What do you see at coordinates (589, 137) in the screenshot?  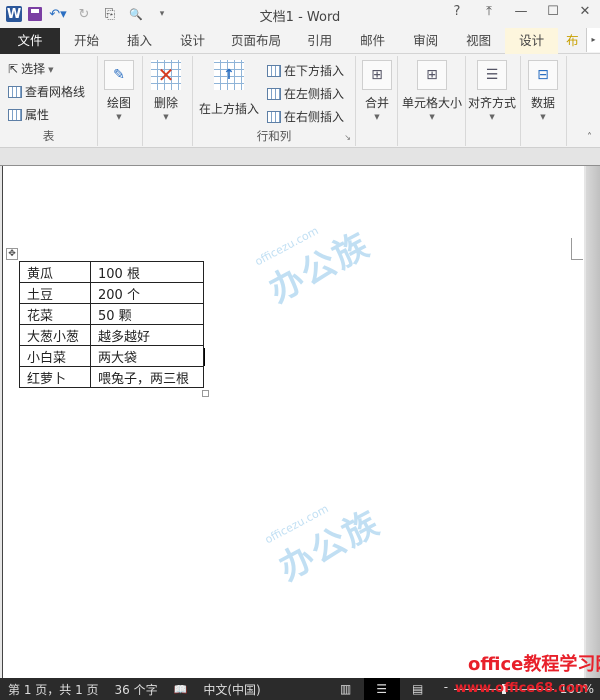 I see `collapse-ribbon-icon: ˄` at bounding box center [589, 137].